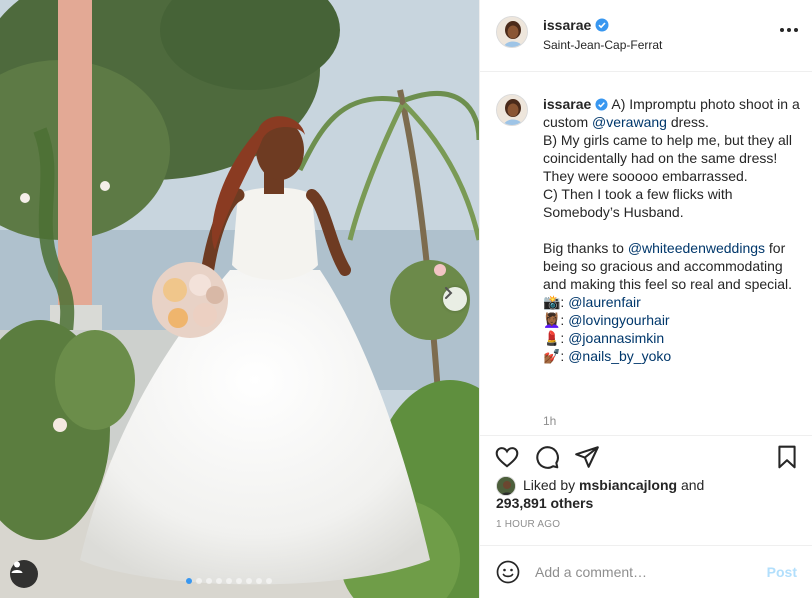 This screenshot has height=598, width=812. Describe the element at coordinates (544, 503) in the screenshot. I see `likes-count: 293,891 others` at that location.